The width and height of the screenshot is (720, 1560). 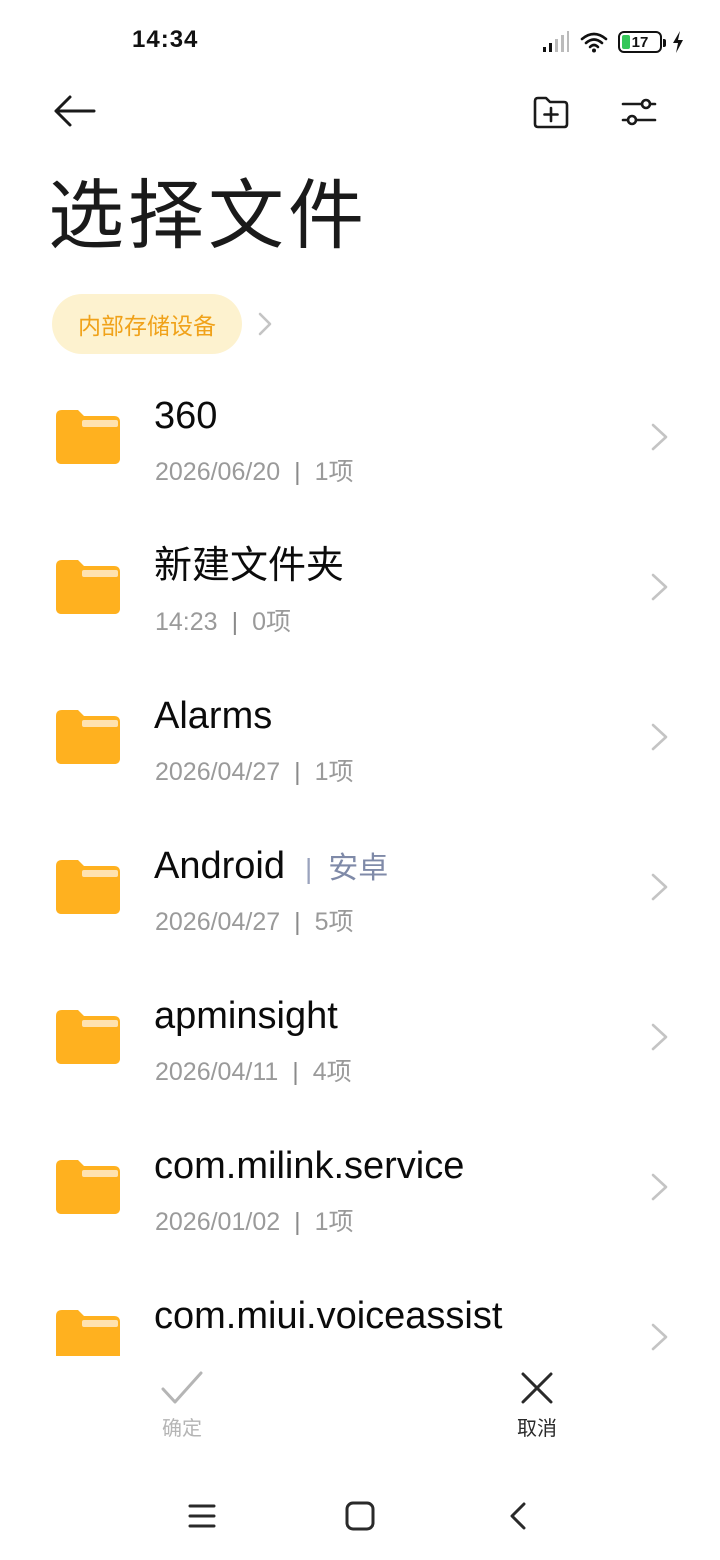 I want to click on back-button, so click(x=74, y=111).